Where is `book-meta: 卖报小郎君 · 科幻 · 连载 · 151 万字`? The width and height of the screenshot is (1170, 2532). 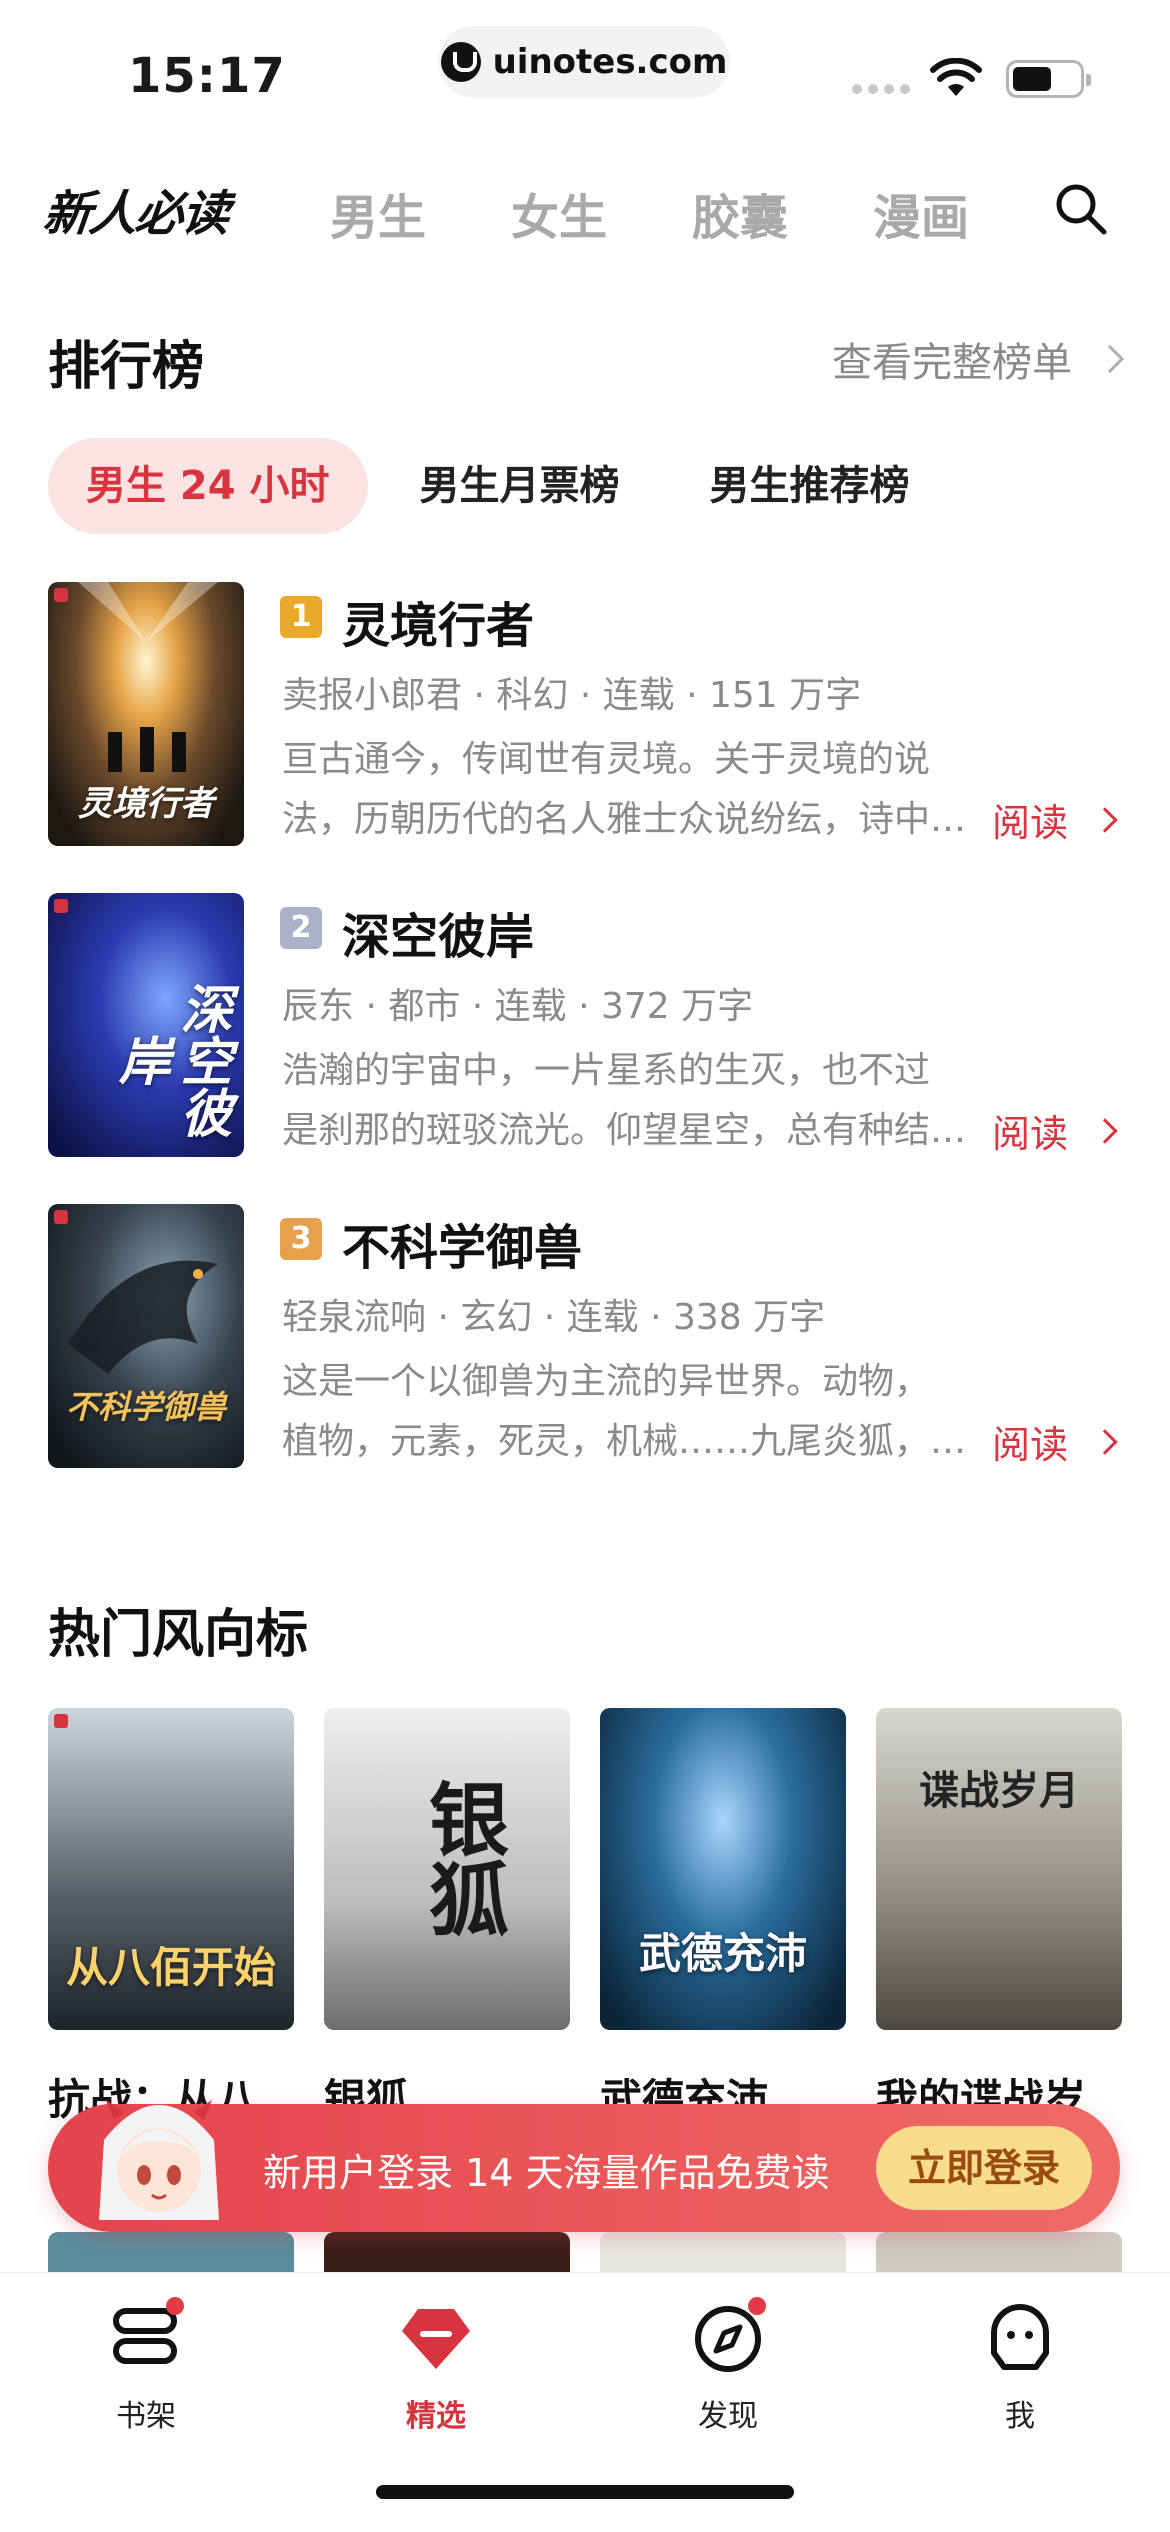
book-meta: 卖报小郎君 · 科幻 · 连载 · 151 万字 is located at coordinates (572, 695).